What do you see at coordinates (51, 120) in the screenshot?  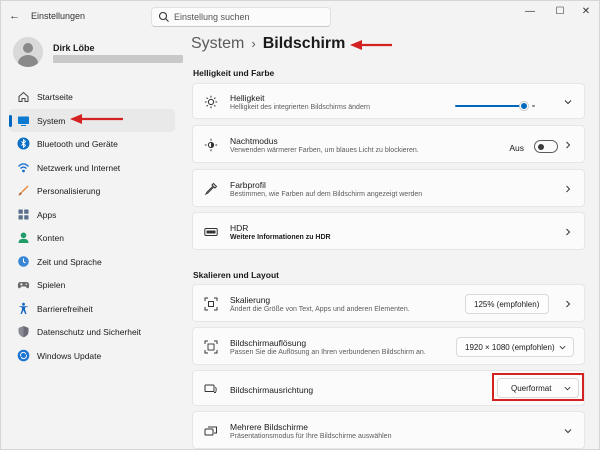 I see `sidebar-item-label: System` at bounding box center [51, 120].